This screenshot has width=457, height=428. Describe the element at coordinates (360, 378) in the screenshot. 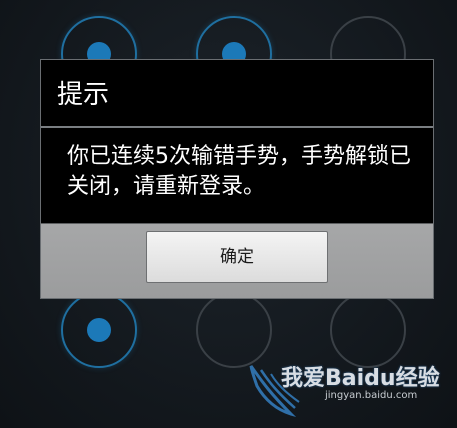

I see `watermark-text: 我爱Baidu经验` at that location.